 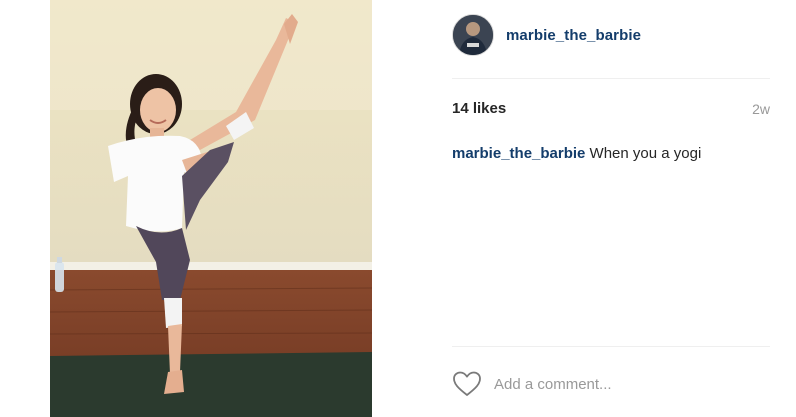 I want to click on avatar-photo, so click(x=473, y=35).